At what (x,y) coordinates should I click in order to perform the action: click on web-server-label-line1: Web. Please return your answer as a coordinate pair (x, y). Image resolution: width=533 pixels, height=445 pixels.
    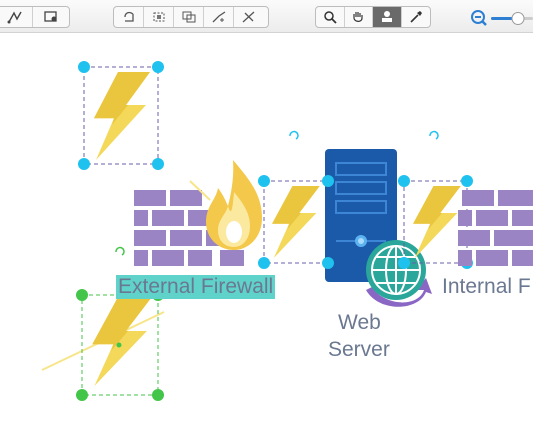
    Looking at the image, I should click on (359, 323).